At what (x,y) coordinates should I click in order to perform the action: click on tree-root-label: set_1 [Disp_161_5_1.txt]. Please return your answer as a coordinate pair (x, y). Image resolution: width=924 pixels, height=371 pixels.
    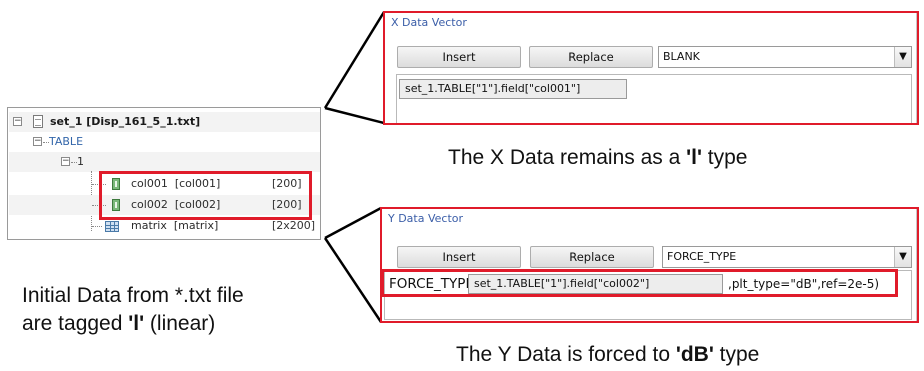
    Looking at the image, I should click on (125, 121).